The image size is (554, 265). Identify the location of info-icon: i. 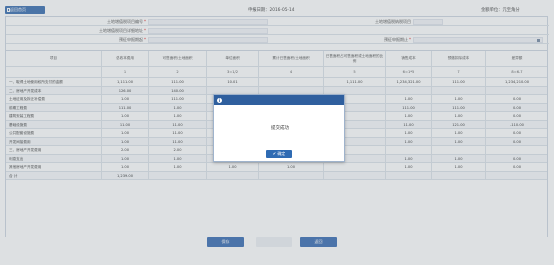
(219, 100).